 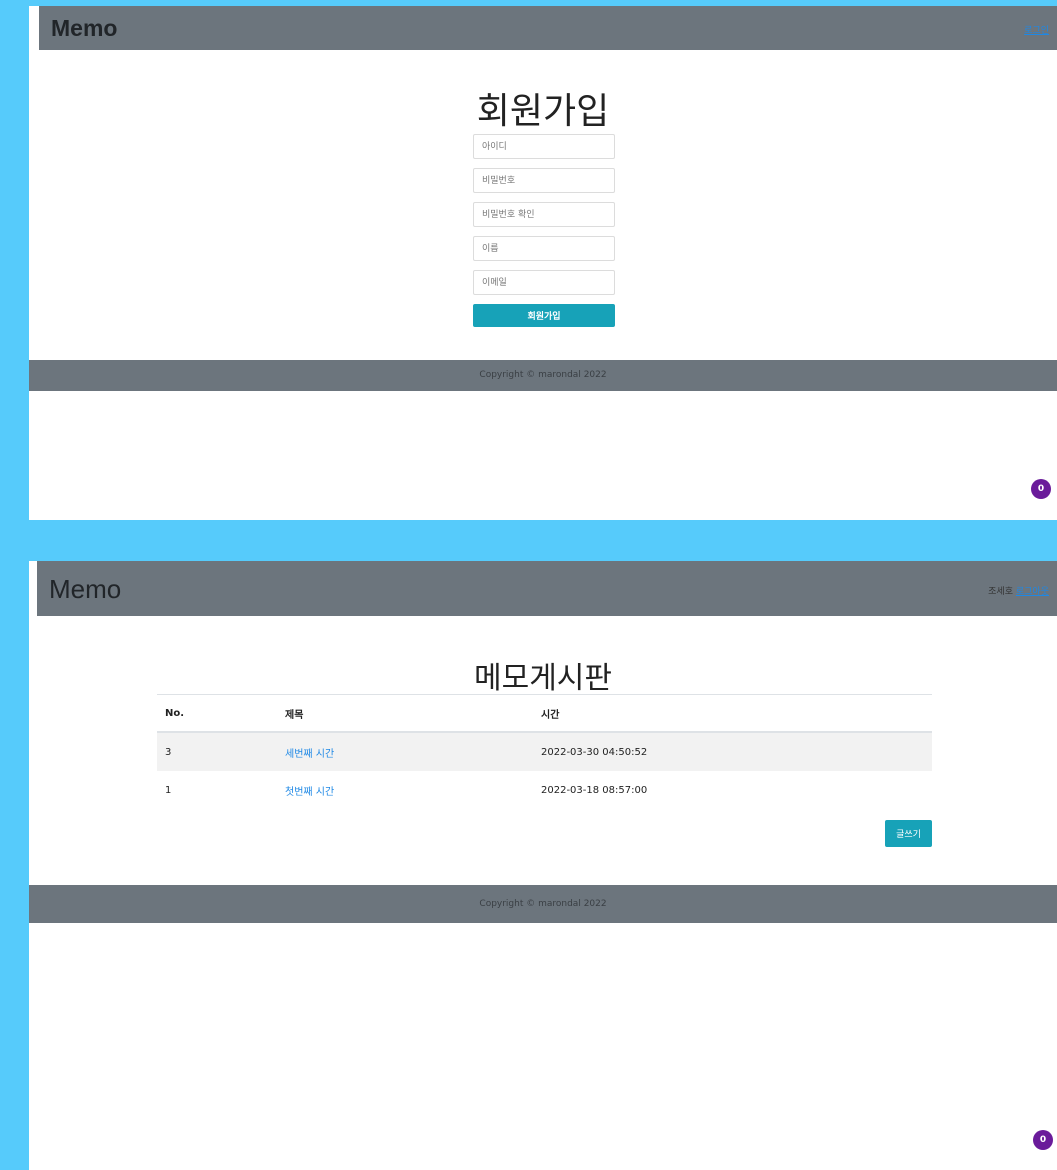 I want to click on nav-right: 로그인, so click(x=1036, y=29).